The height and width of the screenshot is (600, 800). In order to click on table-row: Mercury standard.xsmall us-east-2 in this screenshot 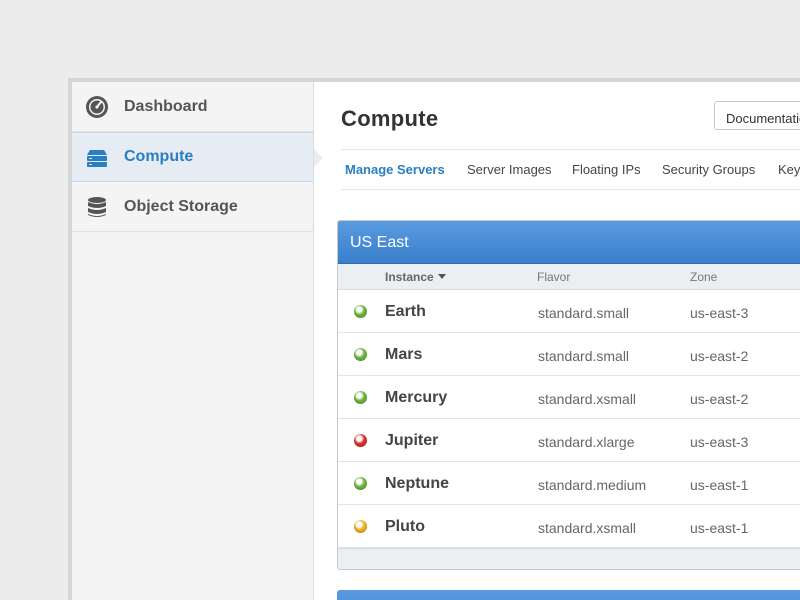, I will do `click(569, 397)`.